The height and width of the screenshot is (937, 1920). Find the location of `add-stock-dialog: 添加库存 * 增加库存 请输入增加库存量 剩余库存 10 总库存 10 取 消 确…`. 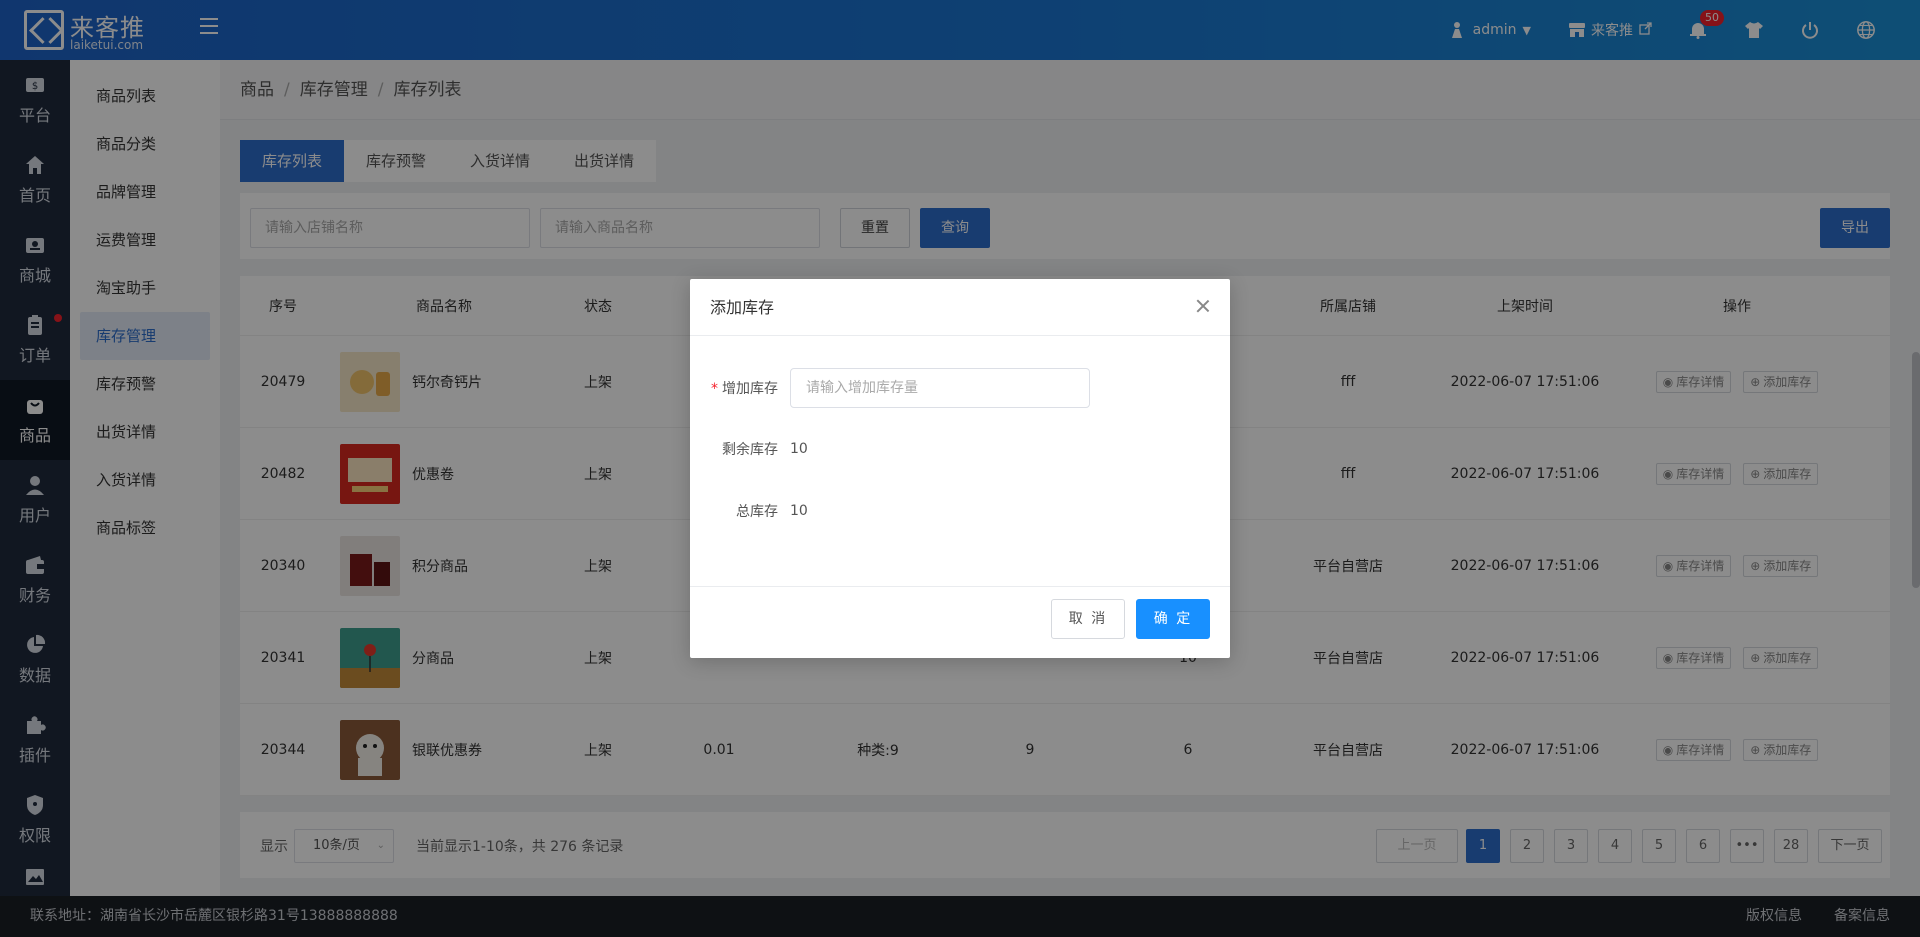

add-stock-dialog: 添加库存 * 增加库存 请输入增加库存量 剩余库存 10 总库存 10 取 消 确… is located at coordinates (960, 468).